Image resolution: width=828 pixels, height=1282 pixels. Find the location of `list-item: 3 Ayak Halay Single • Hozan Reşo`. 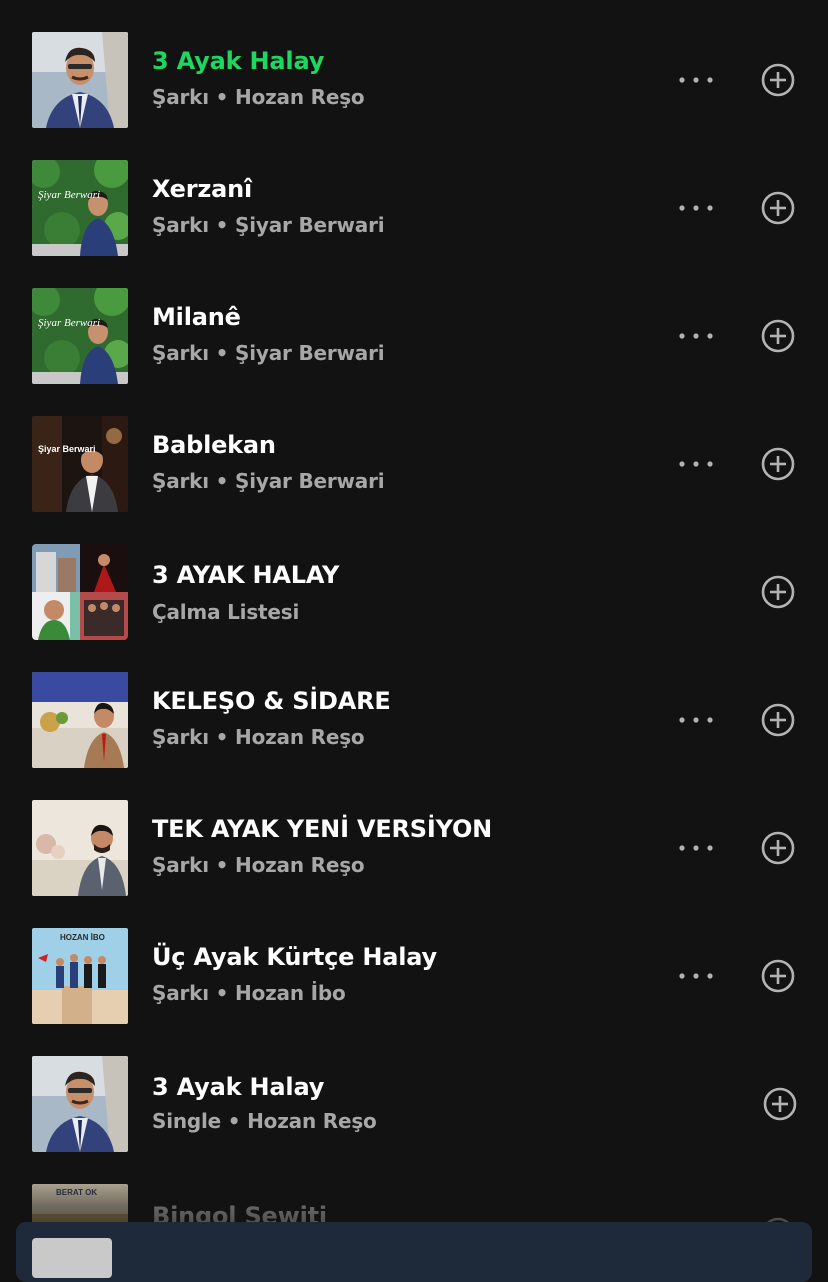

list-item: 3 Ayak Halay Single • Hozan Reşo is located at coordinates (414, 1088).